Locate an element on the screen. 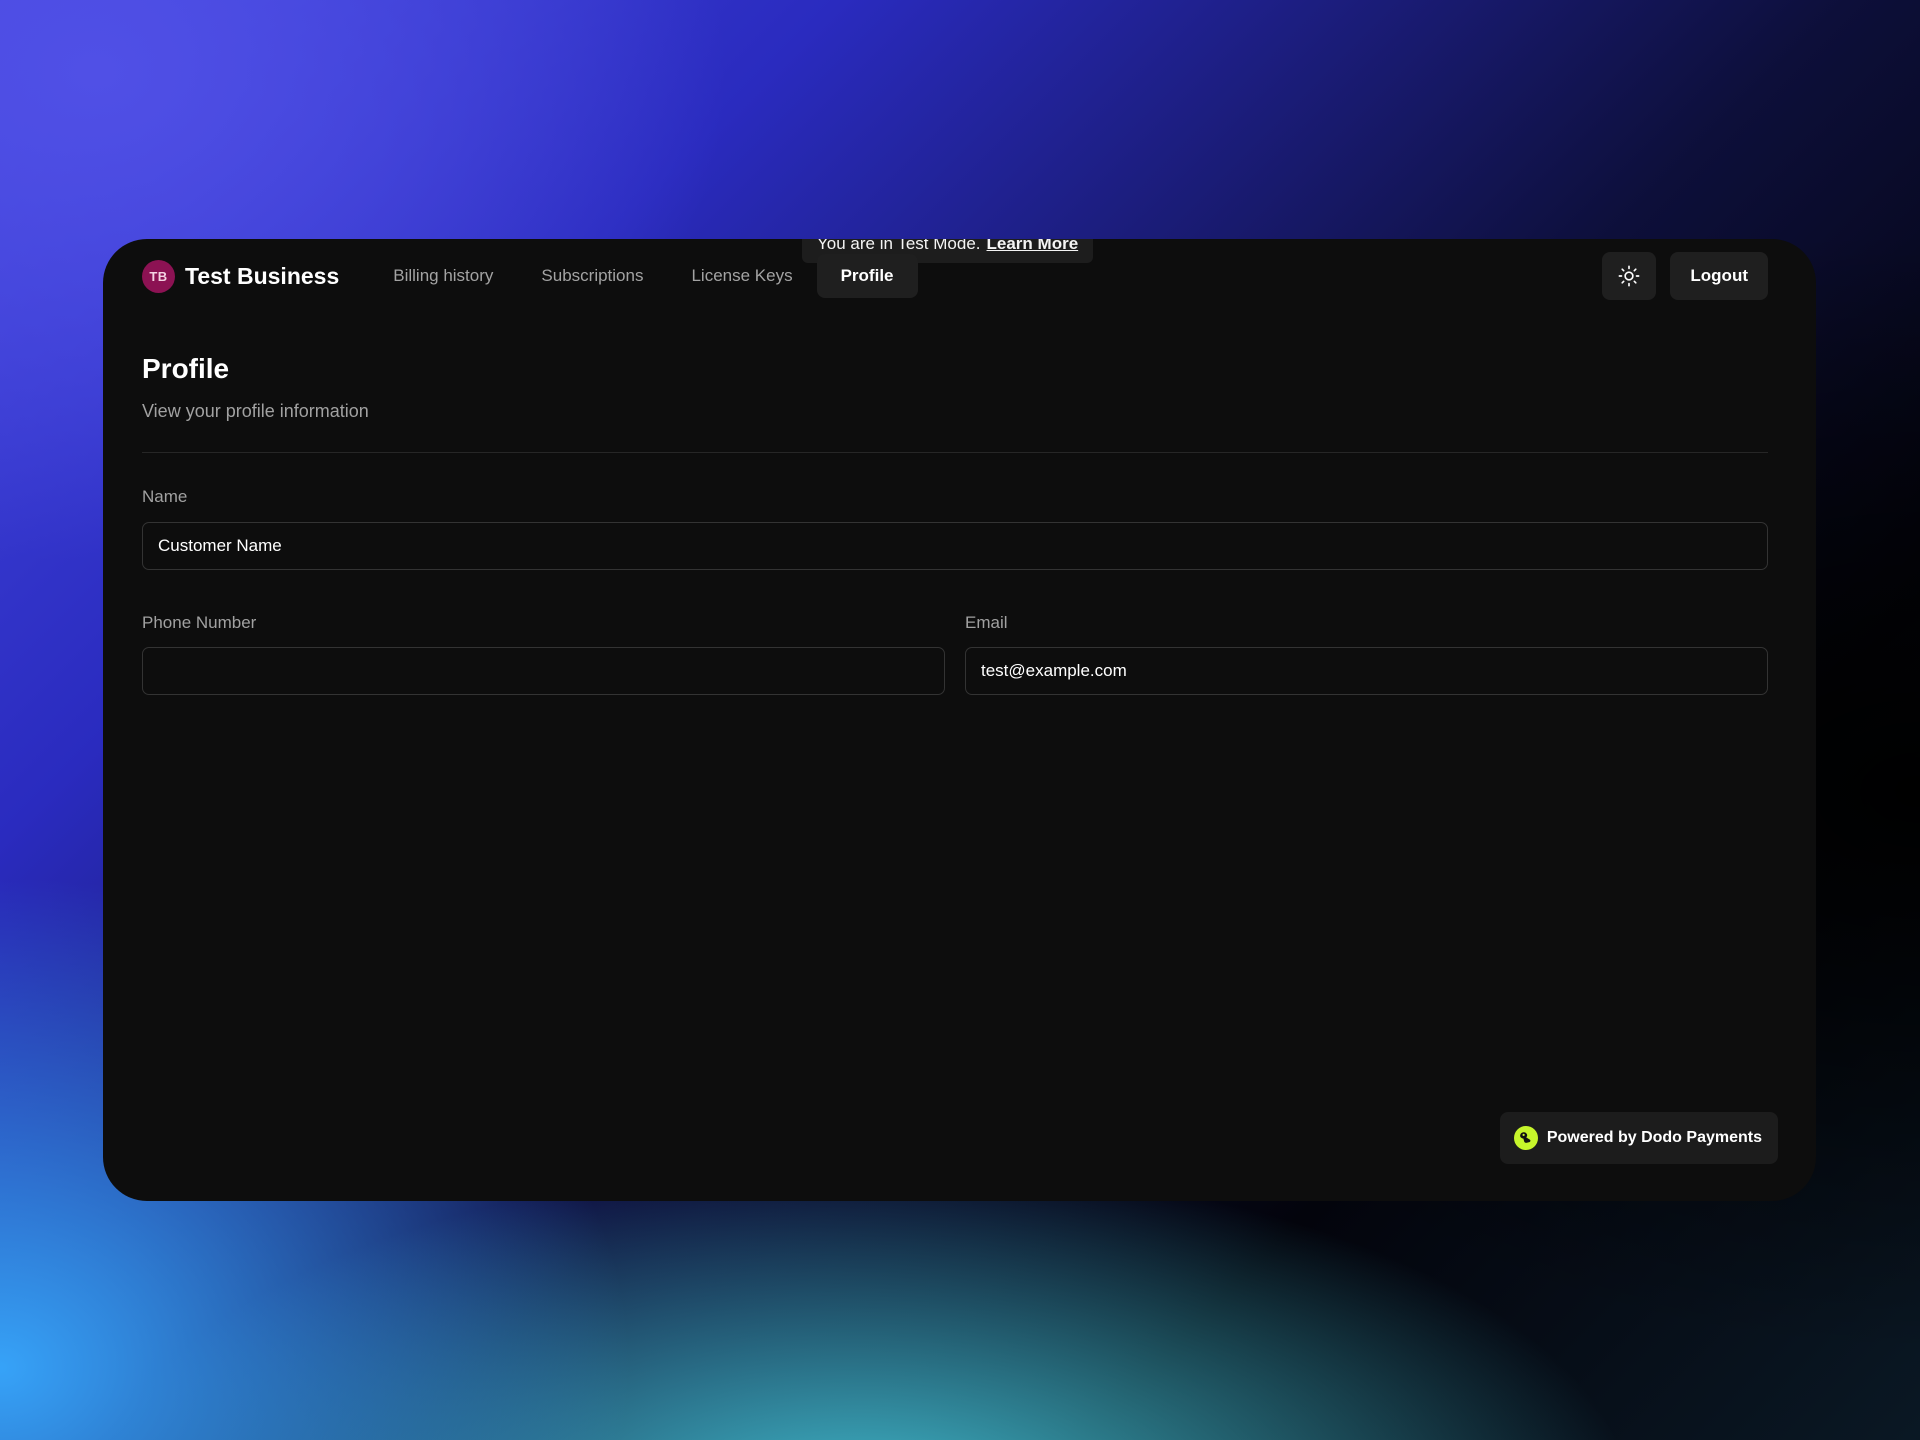 This screenshot has height=1440, width=1920. section-divider is located at coordinates (955, 452).